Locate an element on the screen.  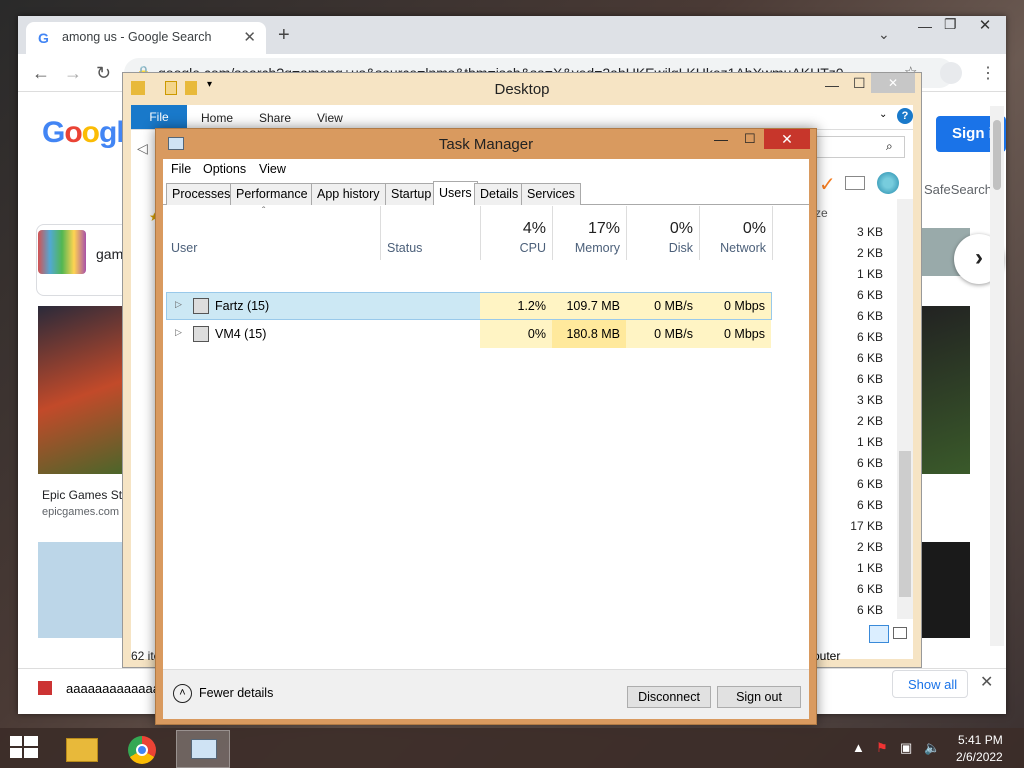
taskbar: ▲ ⚑ ▣ 🔈 5:41 PM 2/6/2022 is located at coordinates (512, 748).